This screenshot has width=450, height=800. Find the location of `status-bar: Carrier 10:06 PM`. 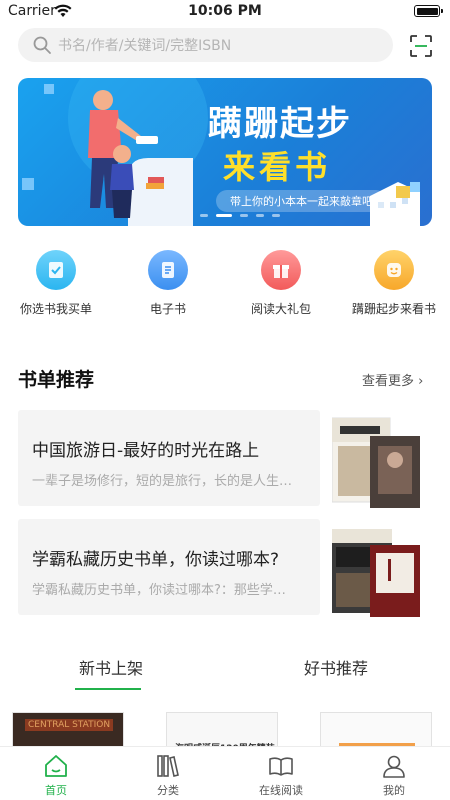

status-bar: Carrier 10:06 PM is located at coordinates (225, 12).